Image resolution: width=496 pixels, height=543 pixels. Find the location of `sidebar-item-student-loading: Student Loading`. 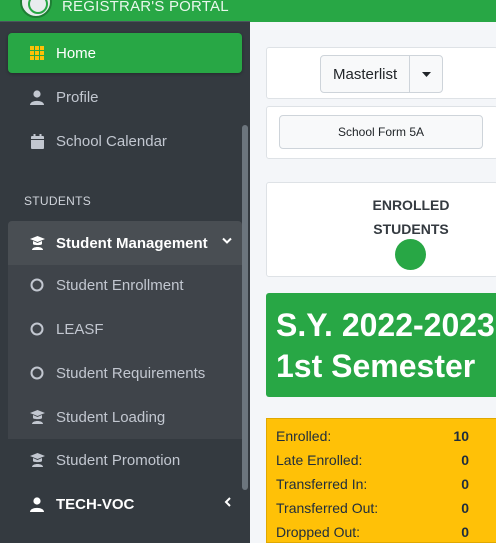

sidebar-item-student-loading: Student Loading is located at coordinates (125, 417).